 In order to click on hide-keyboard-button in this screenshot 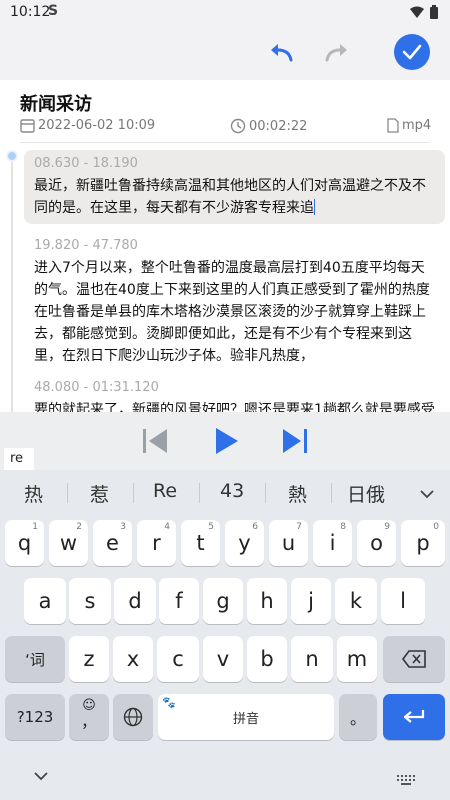, I will do `click(41, 775)`.